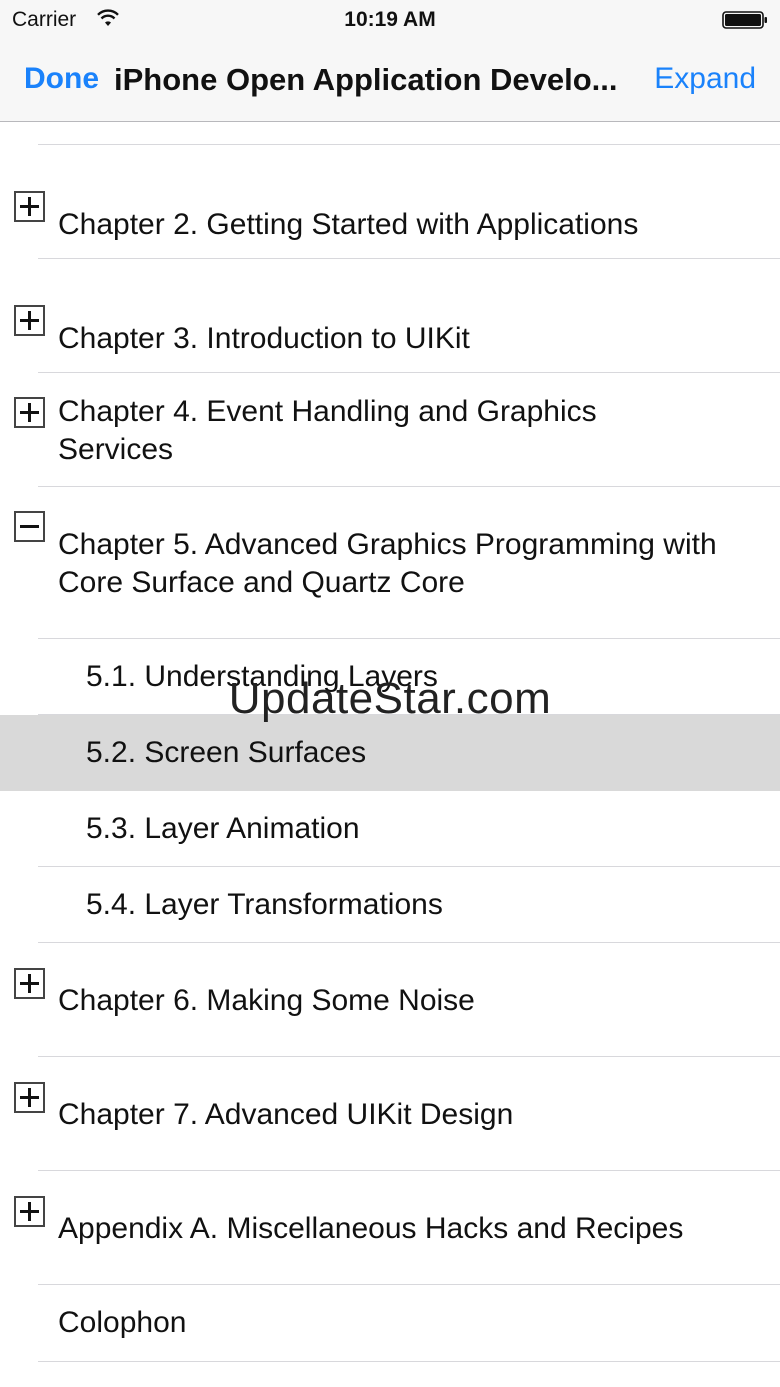 The image size is (780, 1387). Describe the element at coordinates (223, 828) in the screenshot. I see `toc-row-label: 5.3. Layer Animation` at that location.